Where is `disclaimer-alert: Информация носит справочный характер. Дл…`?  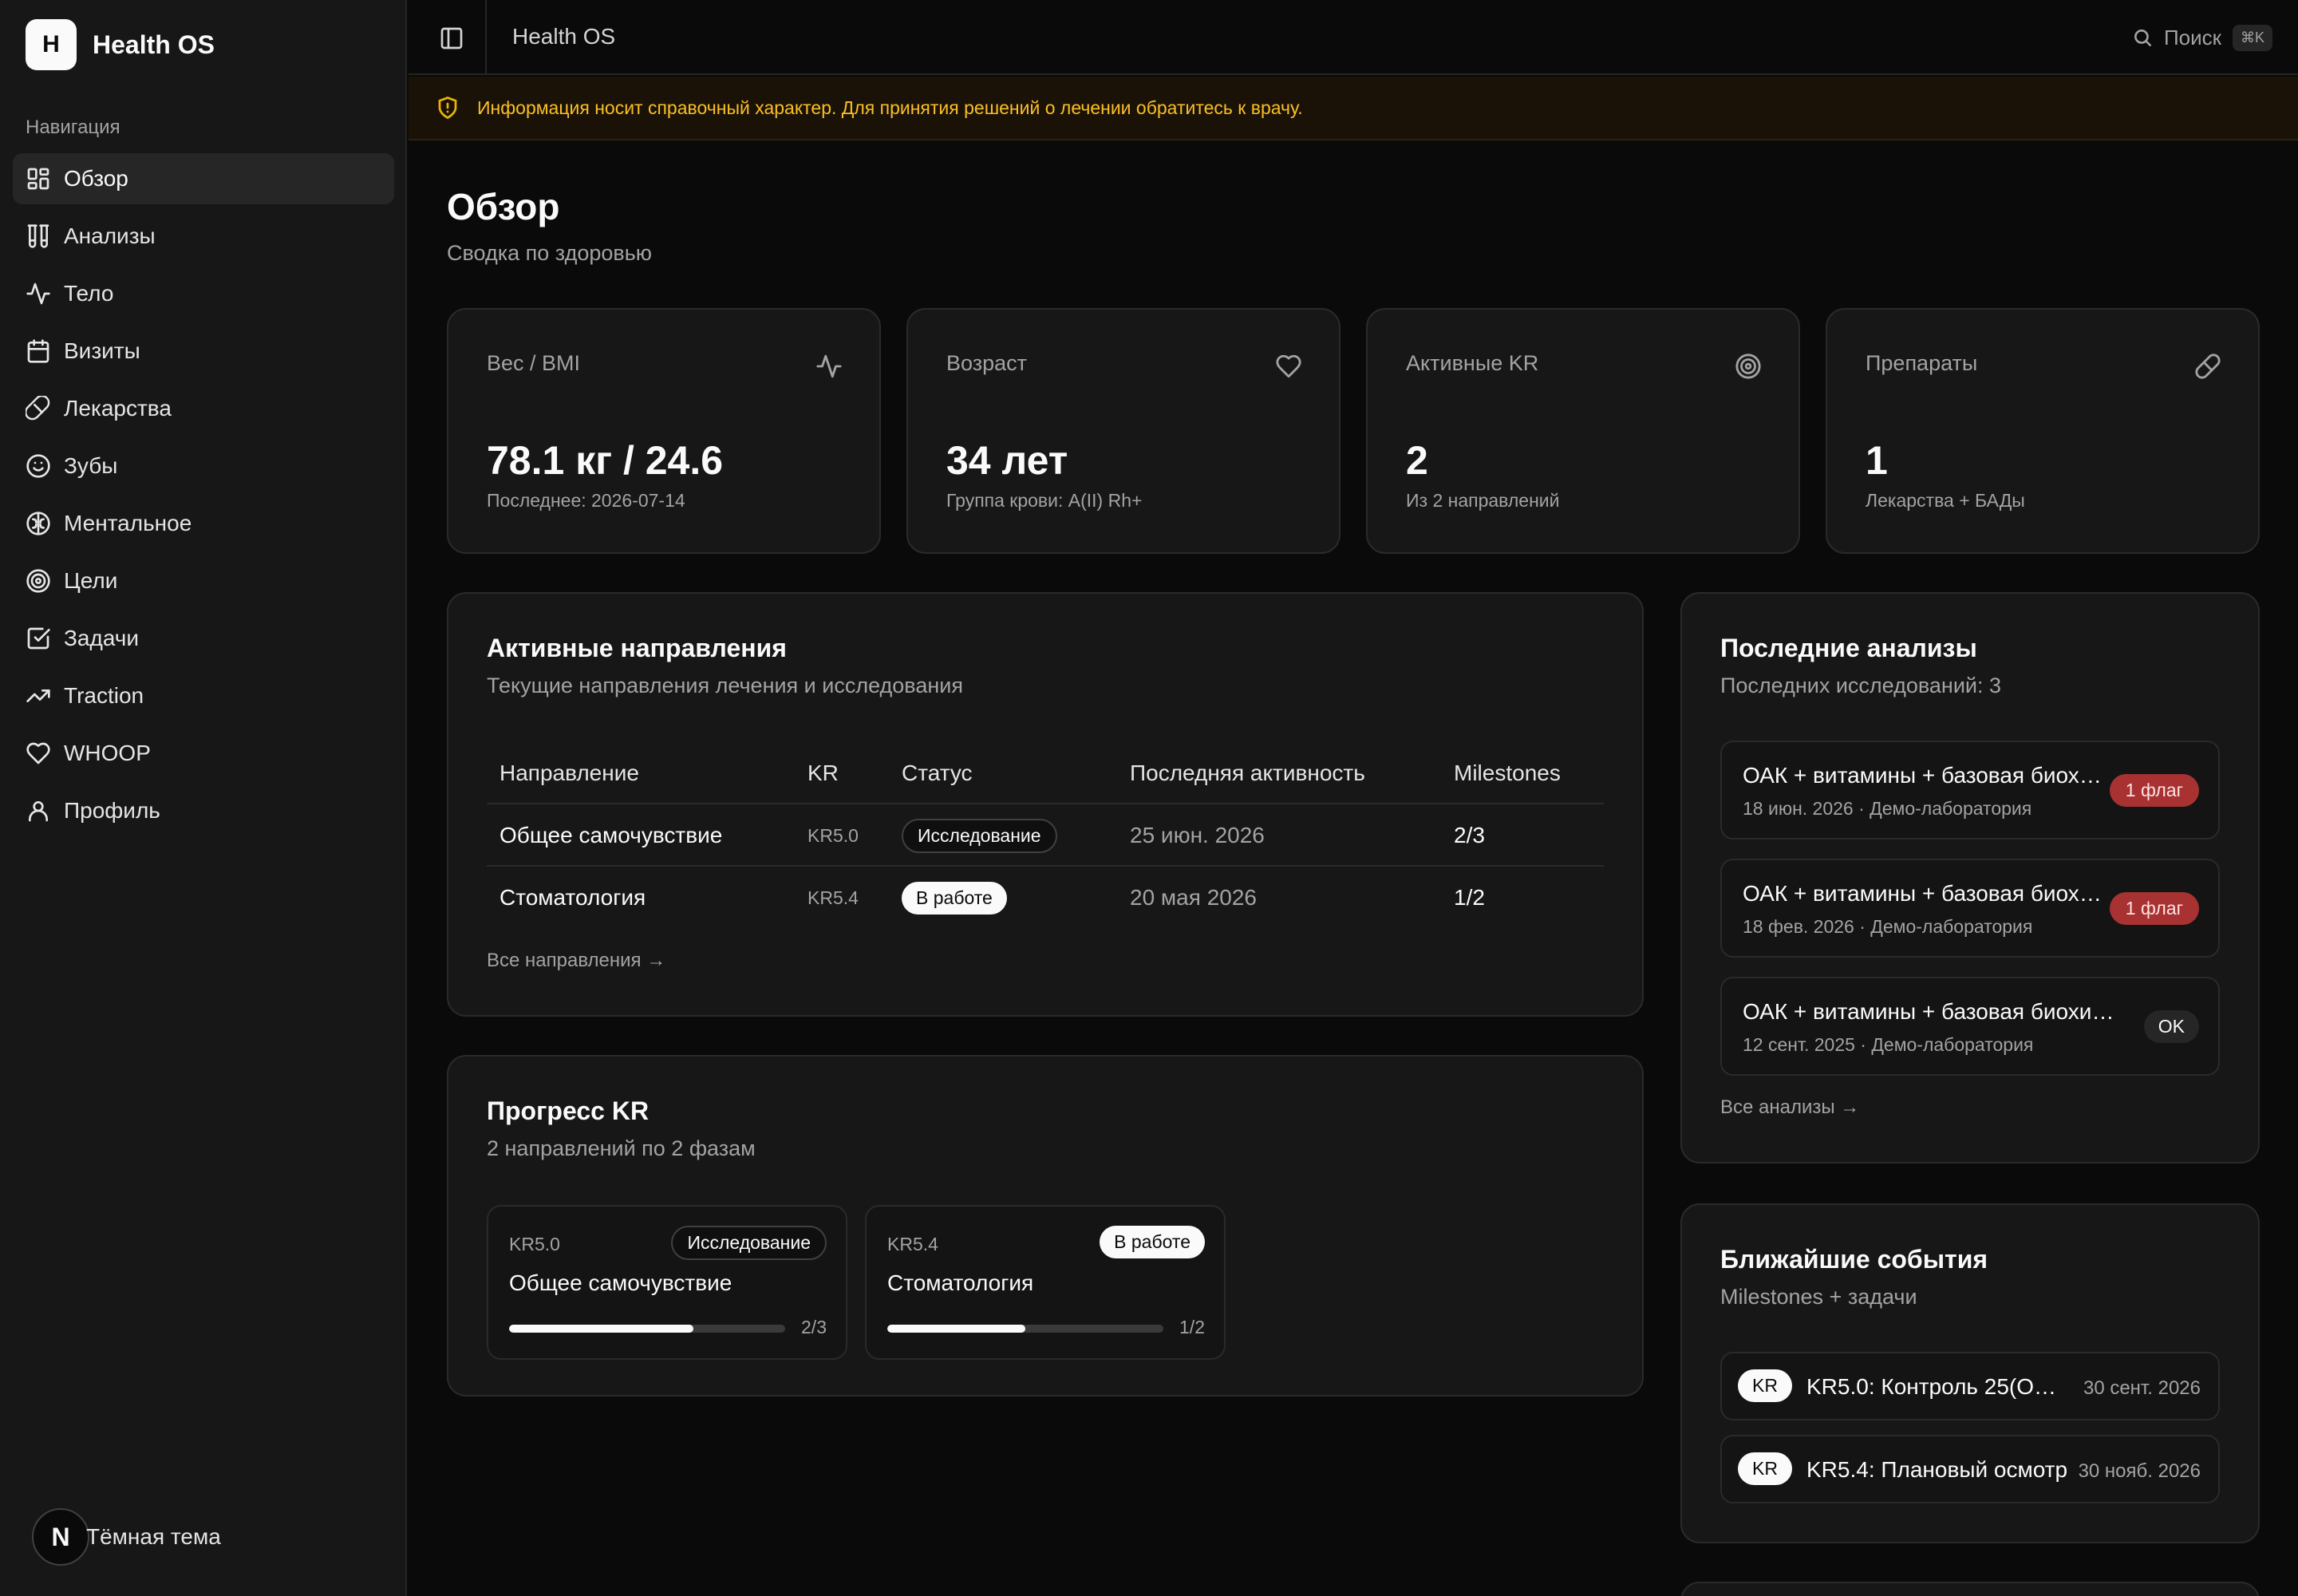
disclaimer-alert: Информация носит справочный характер. Дл… is located at coordinates (1354, 108).